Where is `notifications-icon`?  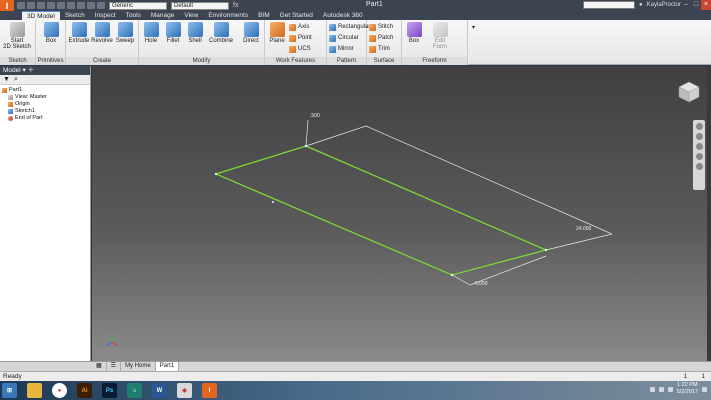 notifications-icon is located at coordinates (704, 389).